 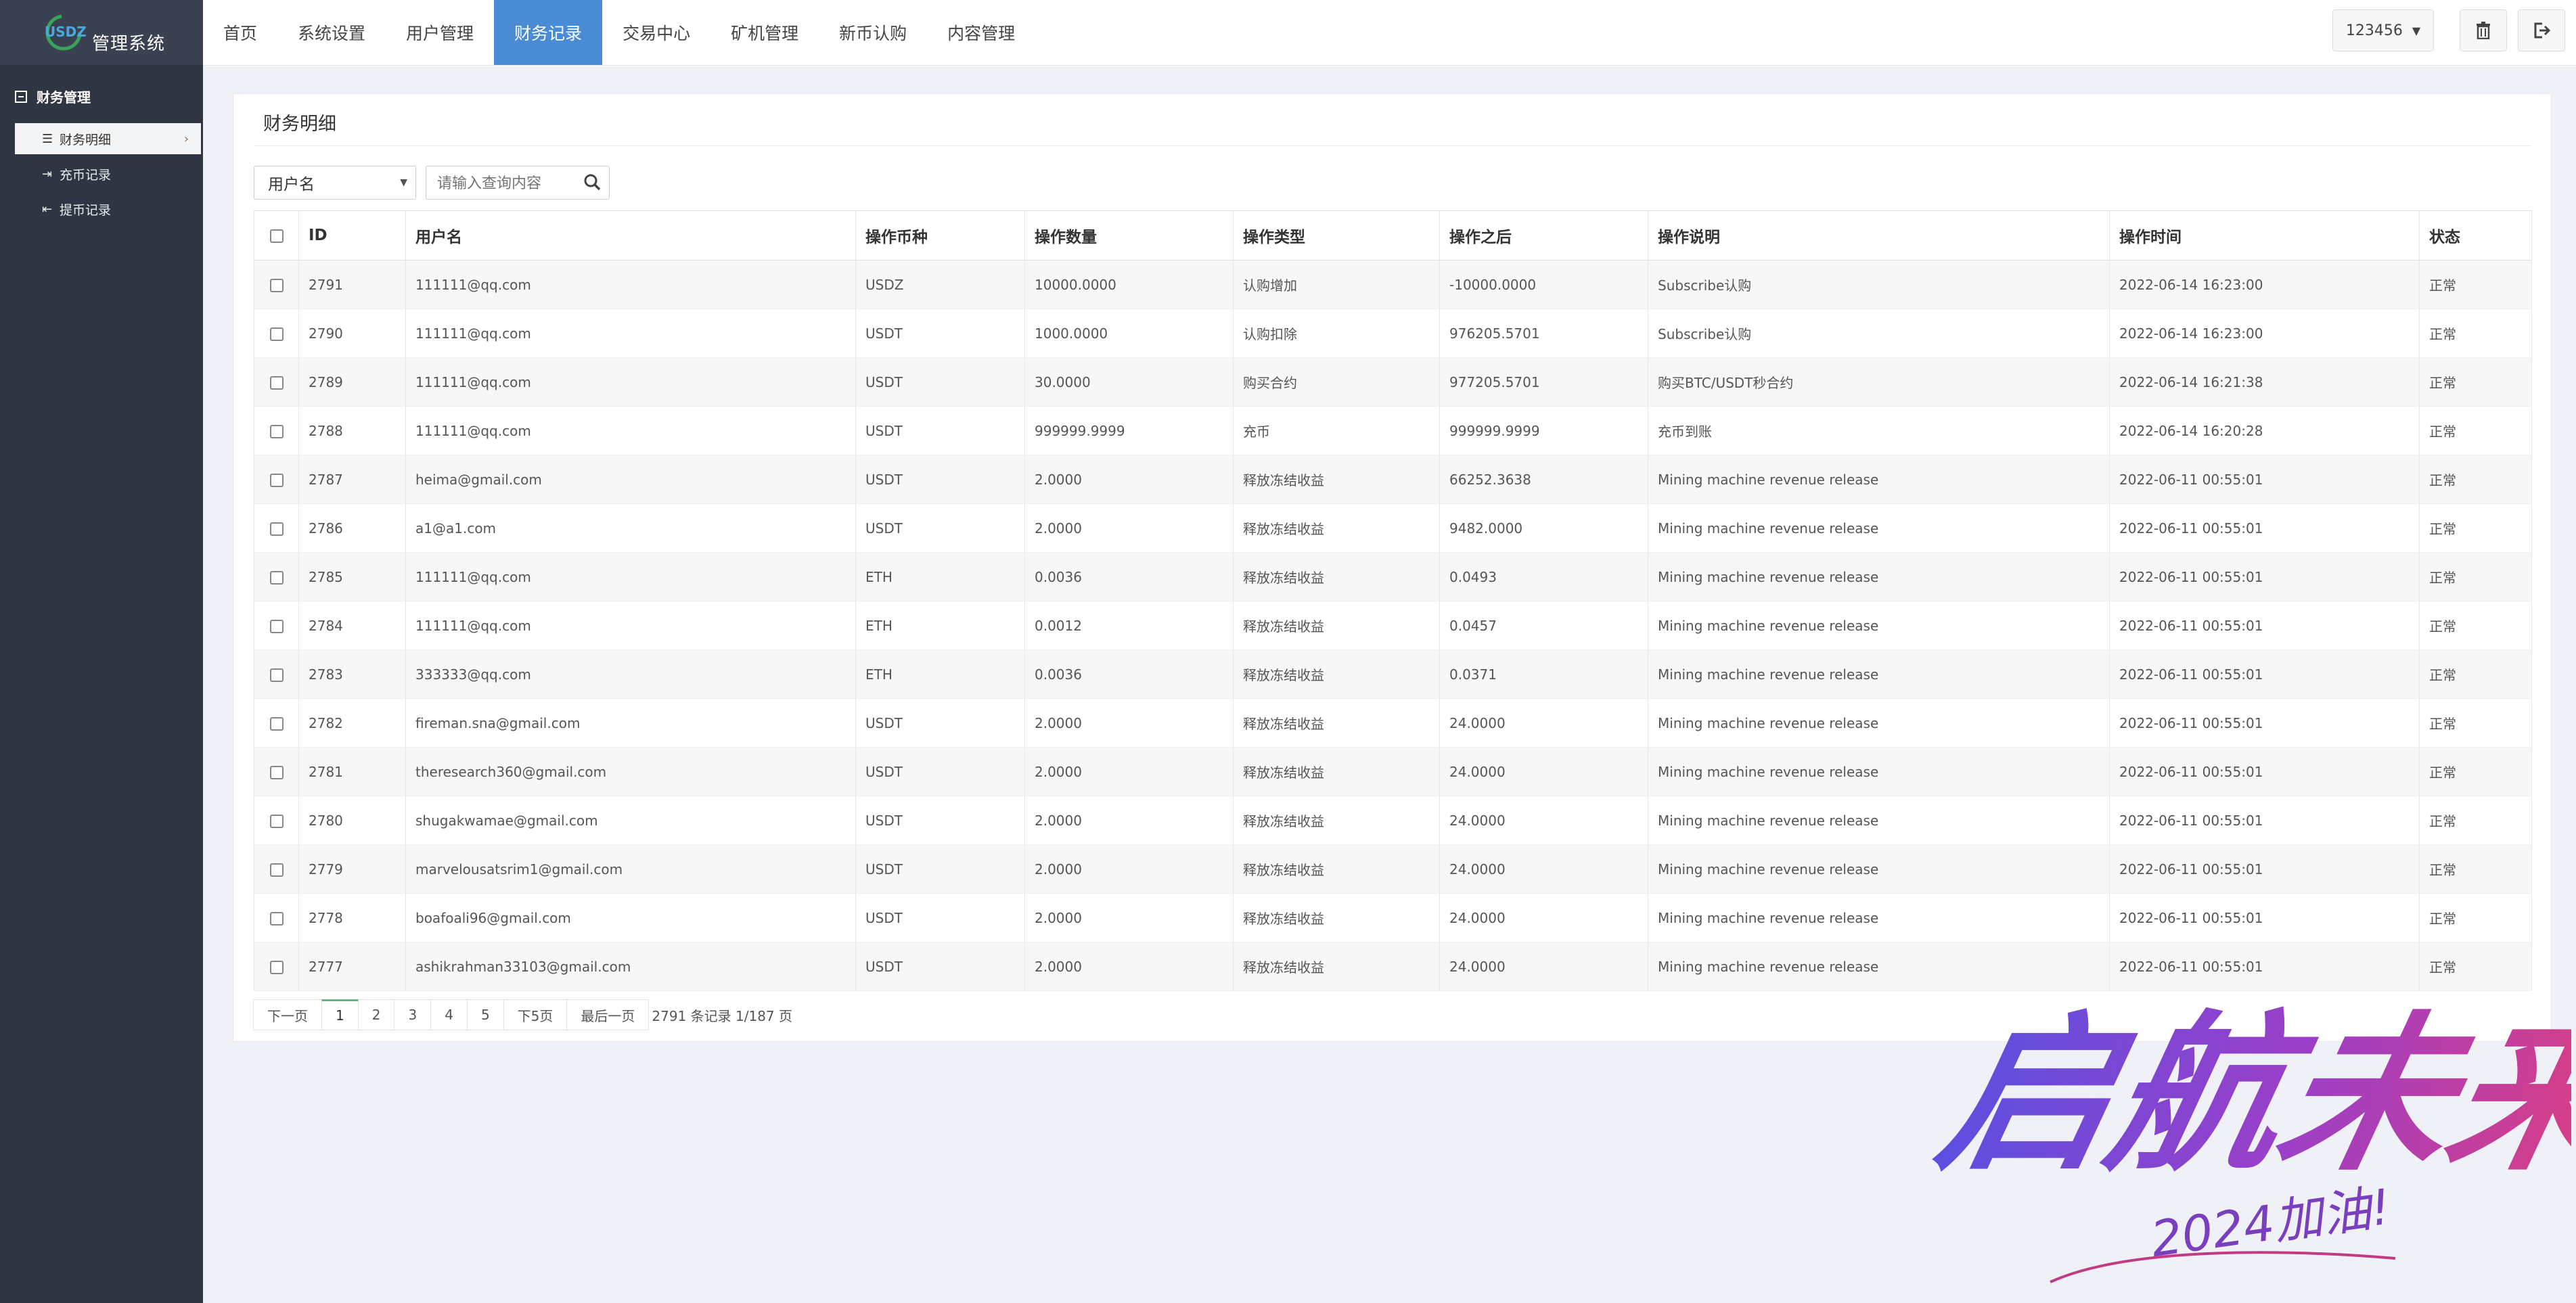 What do you see at coordinates (108, 138) in the screenshot?
I see `sidebar-item-finance-detail: ☰ 财务明细 ›` at bounding box center [108, 138].